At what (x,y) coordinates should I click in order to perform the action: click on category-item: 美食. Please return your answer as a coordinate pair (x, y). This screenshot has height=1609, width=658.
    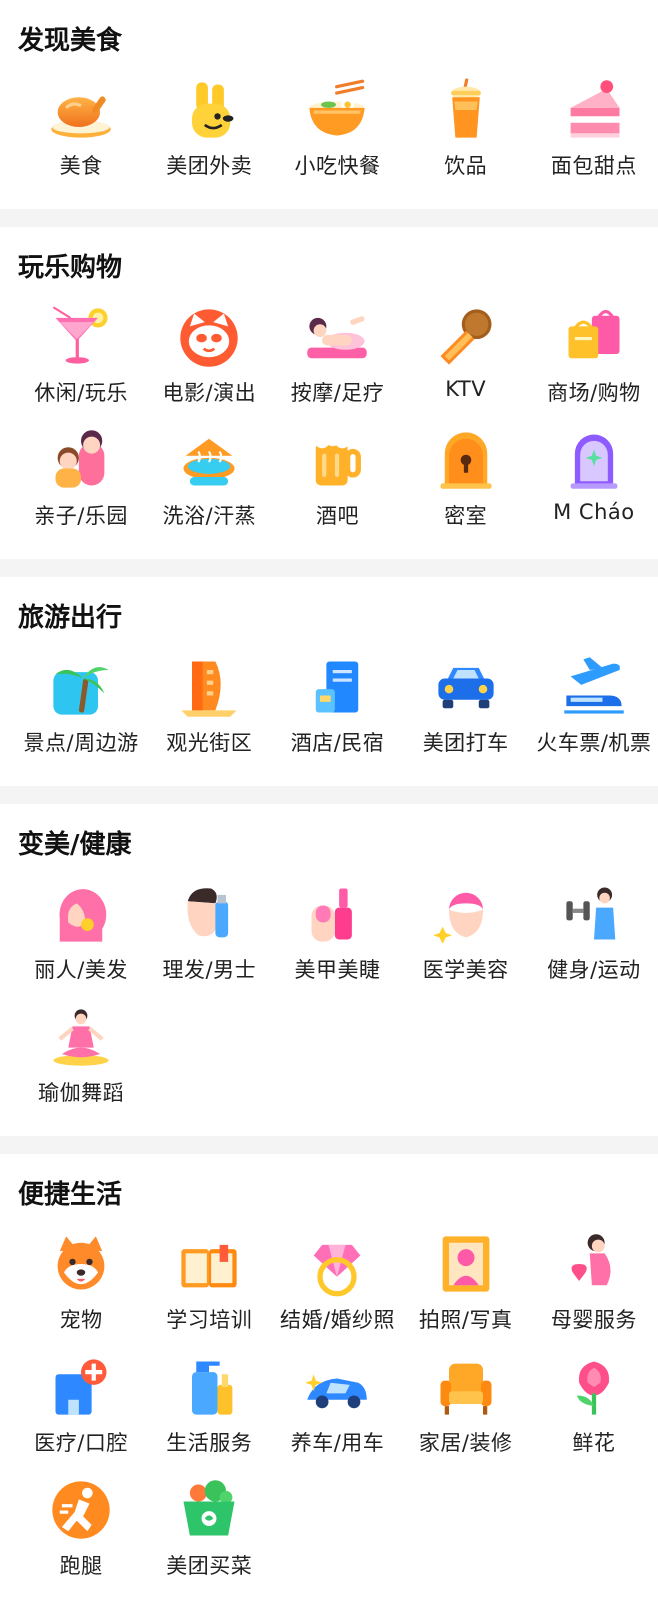
    Looking at the image, I should click on (81, 131).